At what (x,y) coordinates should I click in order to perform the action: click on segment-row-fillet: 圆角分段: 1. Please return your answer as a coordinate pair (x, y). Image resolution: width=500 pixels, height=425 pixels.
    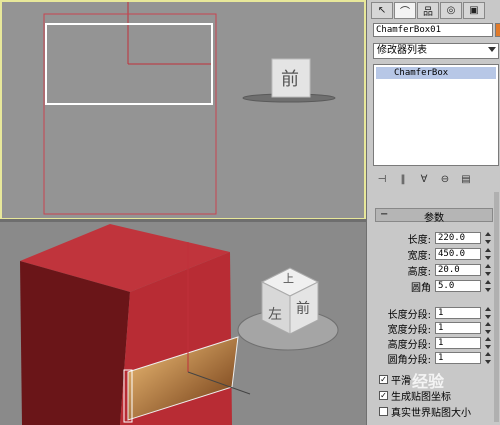
    Looking at the image, I should click on (435, 358).